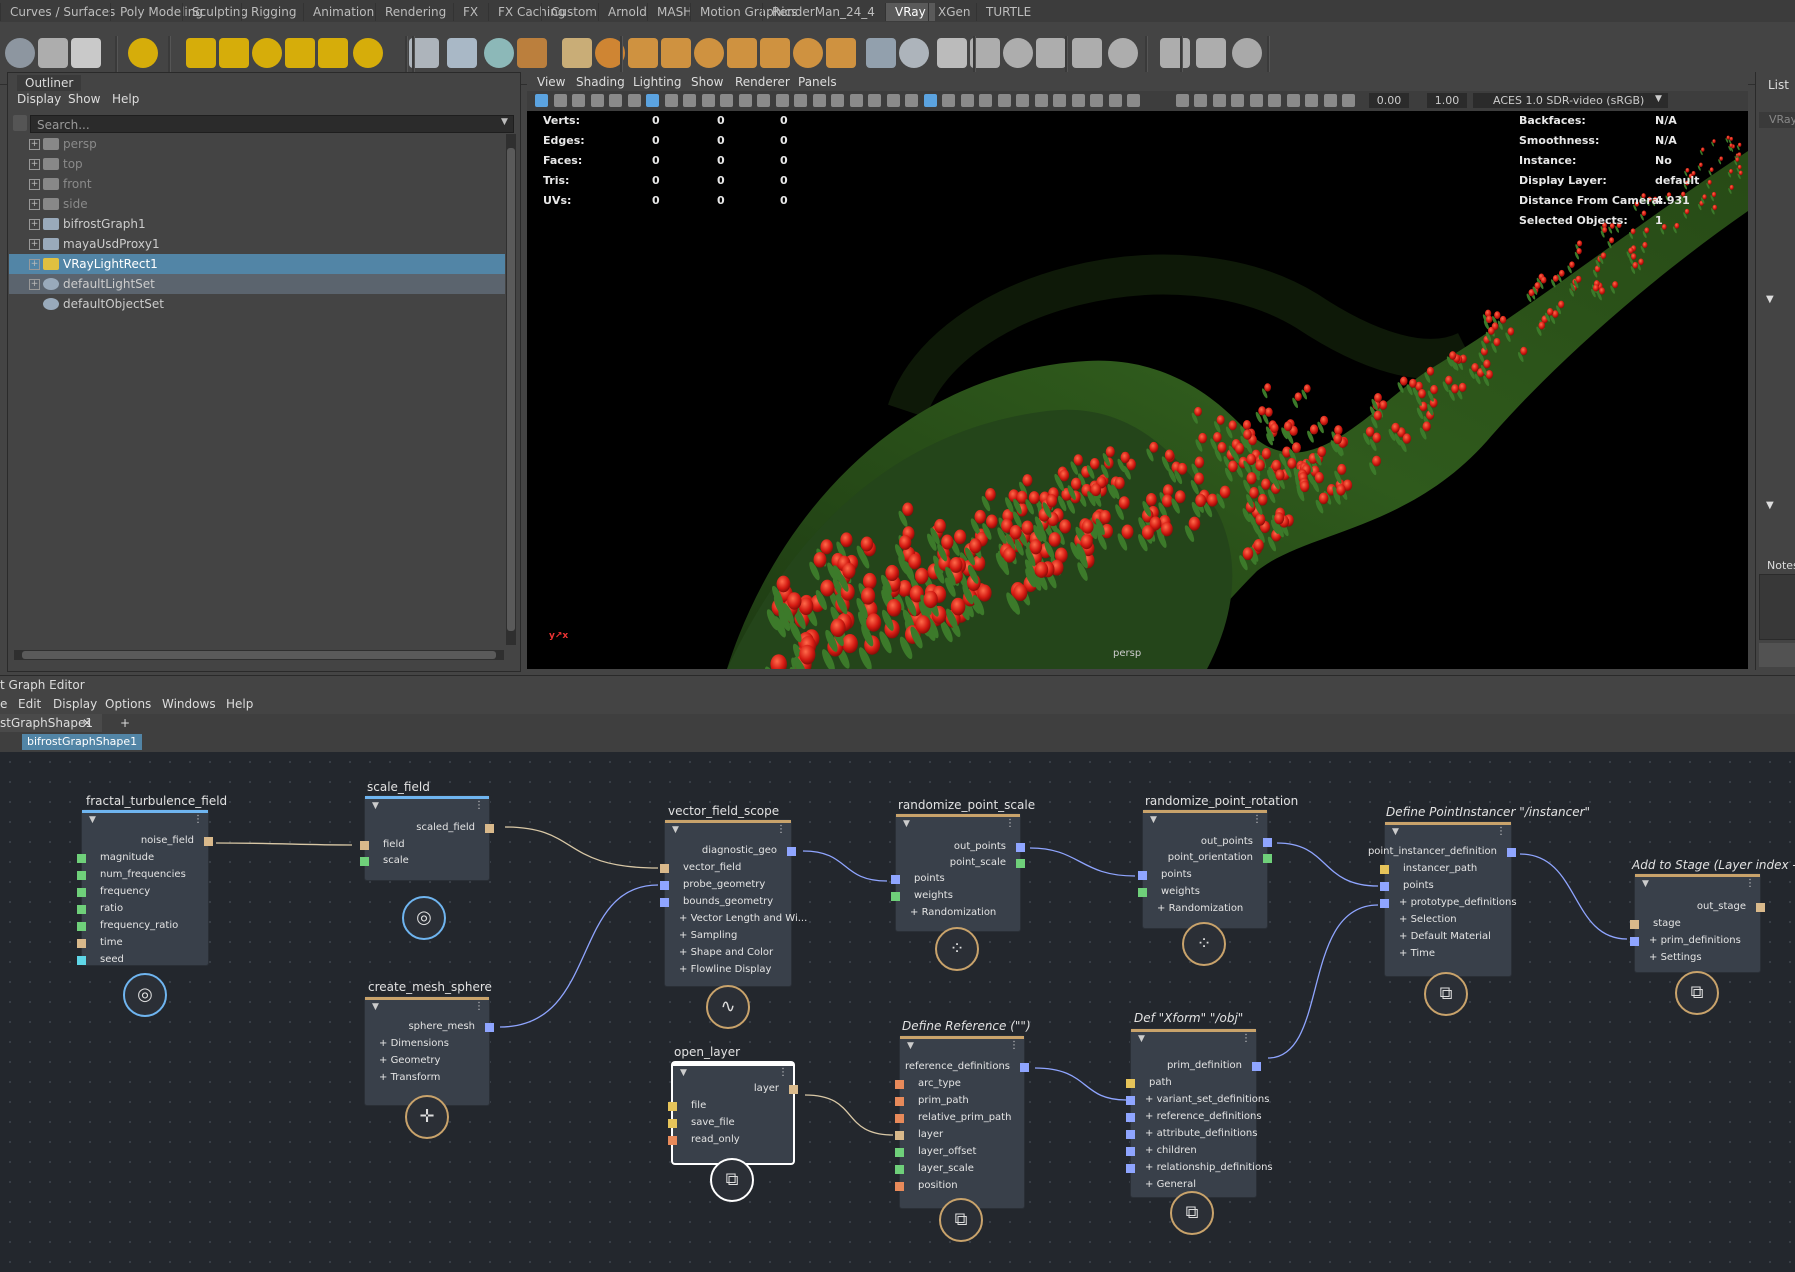 The image size is (1795, 1272). Describe the element at coordinates (145, 995) in the screenshot. I see `bifrost-node-icon: ◎` at that location.